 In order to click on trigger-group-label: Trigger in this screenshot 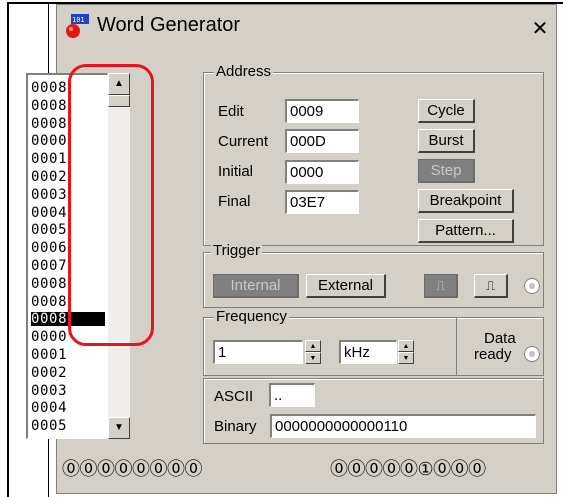, I will do `click(236, 250)`.